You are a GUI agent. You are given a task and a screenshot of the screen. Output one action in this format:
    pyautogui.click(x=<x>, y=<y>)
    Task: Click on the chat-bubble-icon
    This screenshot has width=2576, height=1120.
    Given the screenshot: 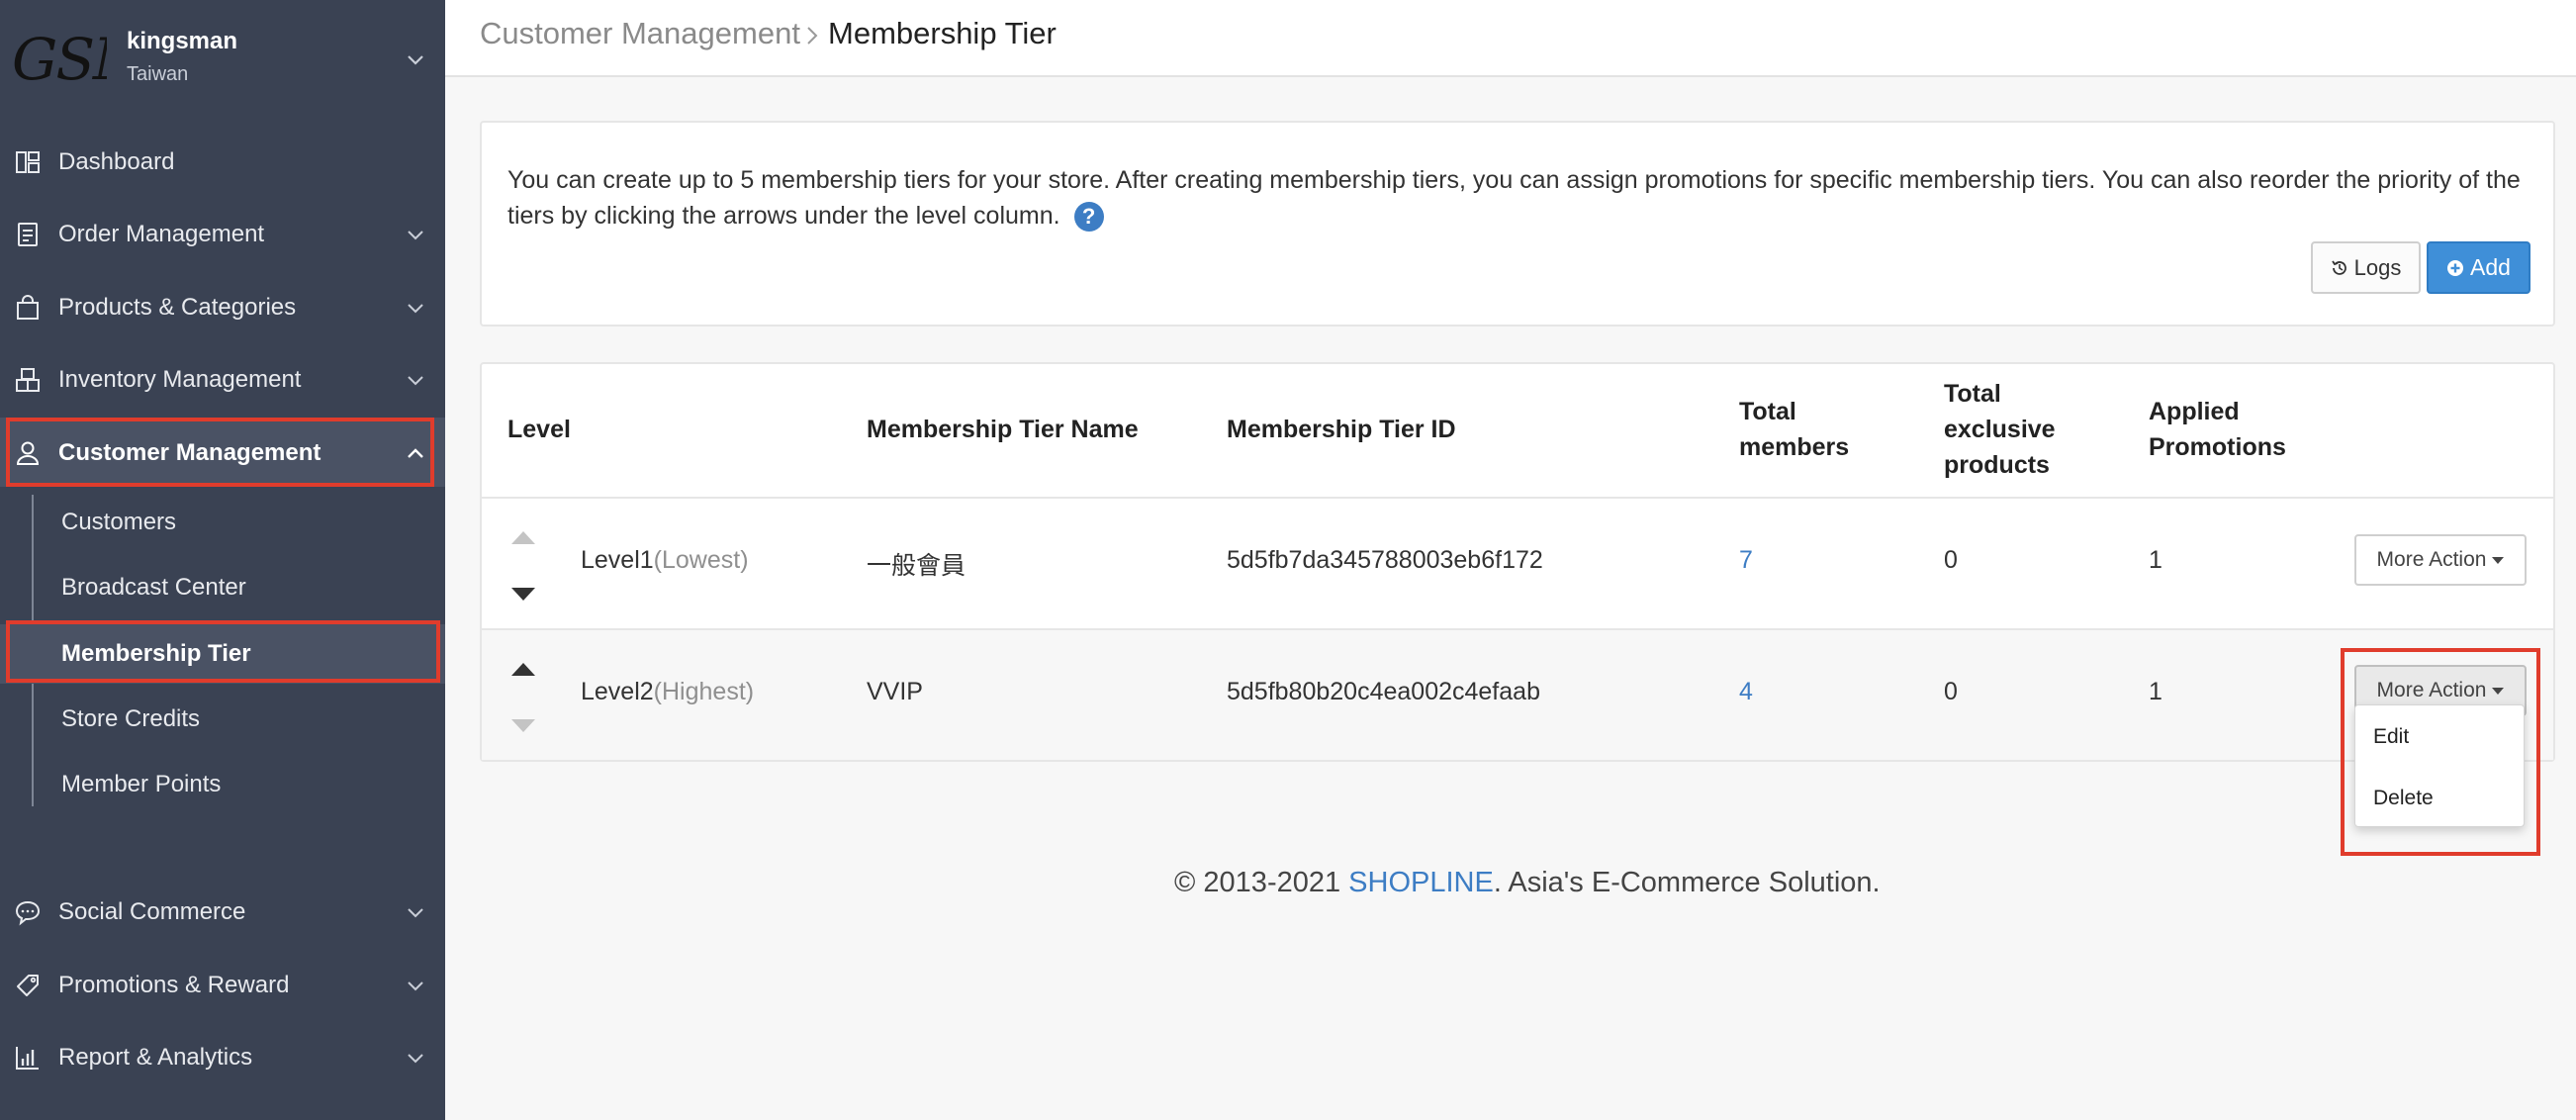 What is the action you would take?
    pyautogui.click(x=28, y=913)
    